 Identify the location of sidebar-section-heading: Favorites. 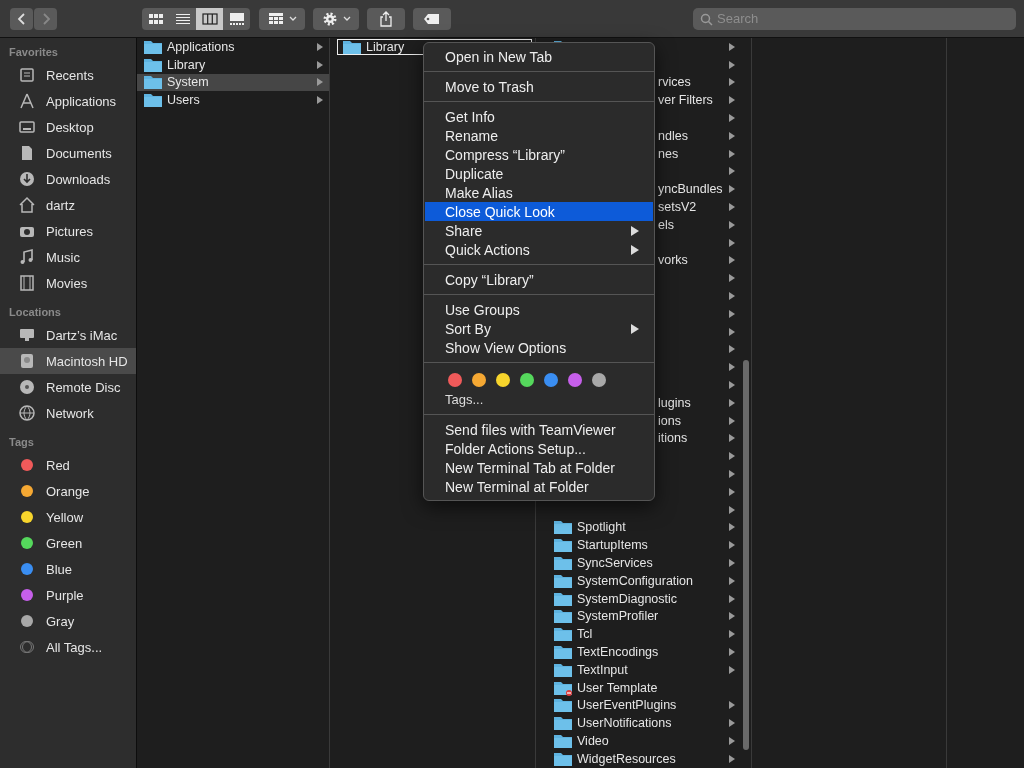
(33, 52).